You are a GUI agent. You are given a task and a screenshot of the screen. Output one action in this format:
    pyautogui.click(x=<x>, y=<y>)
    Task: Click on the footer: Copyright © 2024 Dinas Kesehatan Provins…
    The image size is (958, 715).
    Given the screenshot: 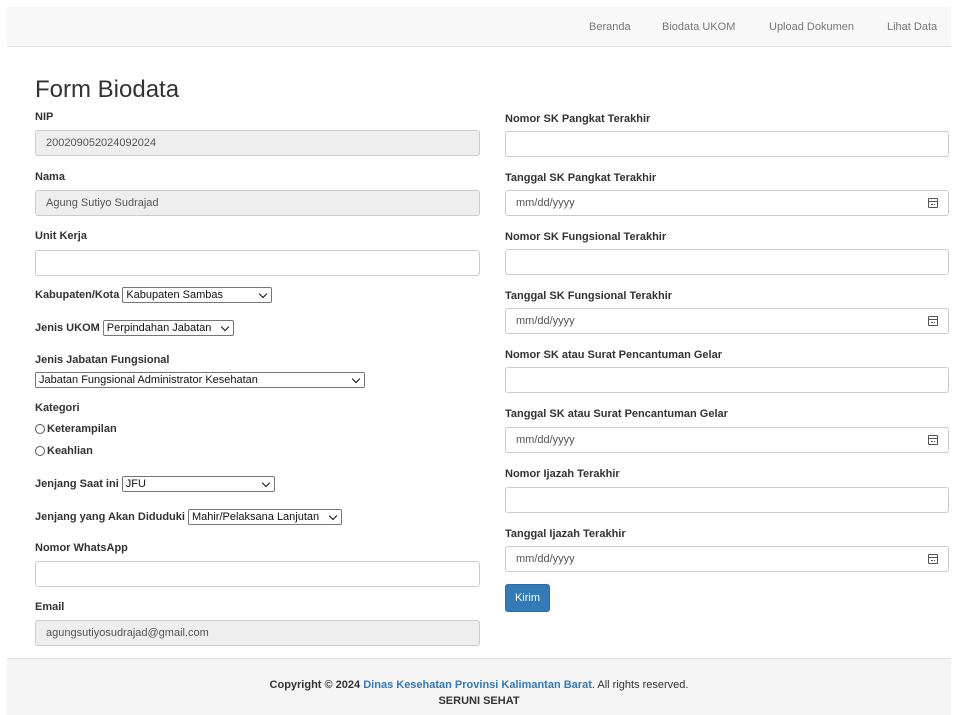 What is the action you would take?
    pyautogui.click(x=479, y=686)
    